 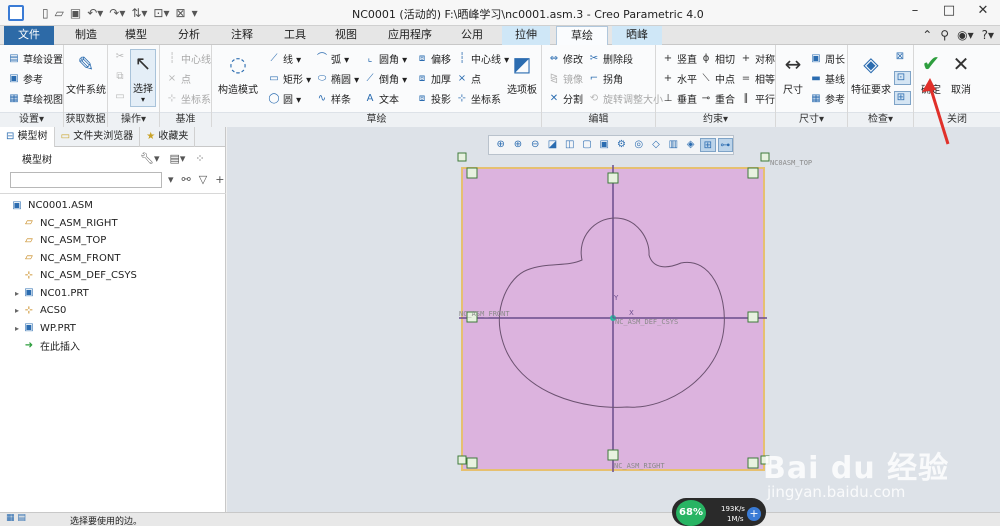 I want to click on windows-icon: ⊡▾, so click(x=161, y=13).